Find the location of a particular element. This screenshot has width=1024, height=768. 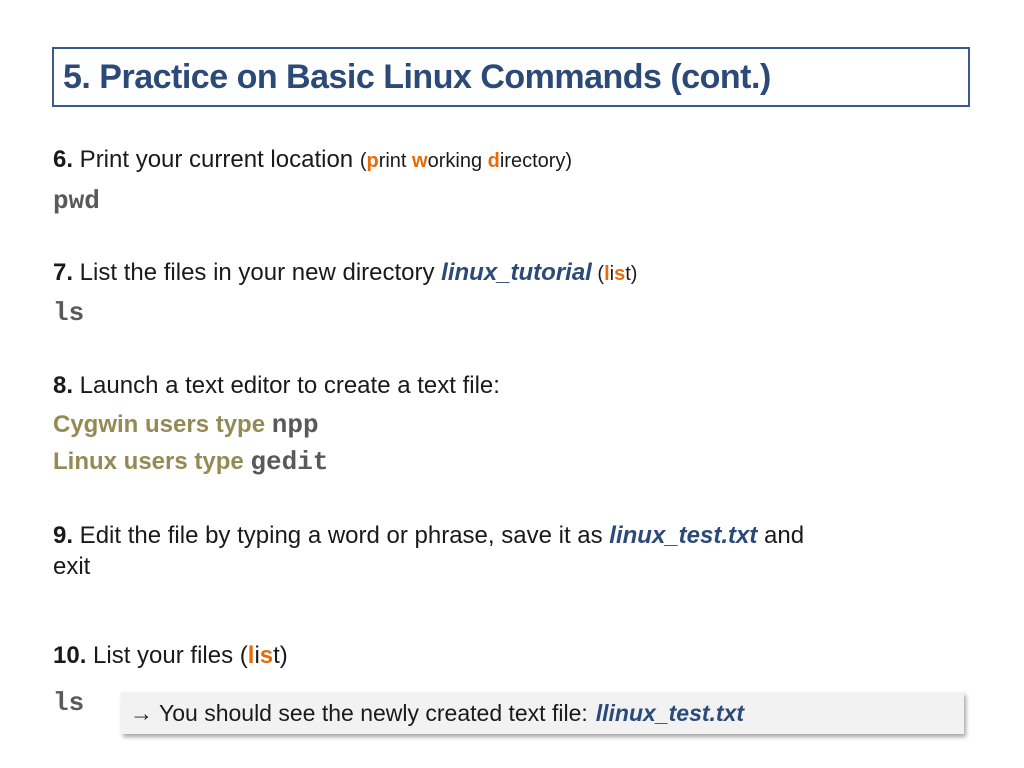

step-7-text: List the files in your new directory is located at coordinates (257, 272).